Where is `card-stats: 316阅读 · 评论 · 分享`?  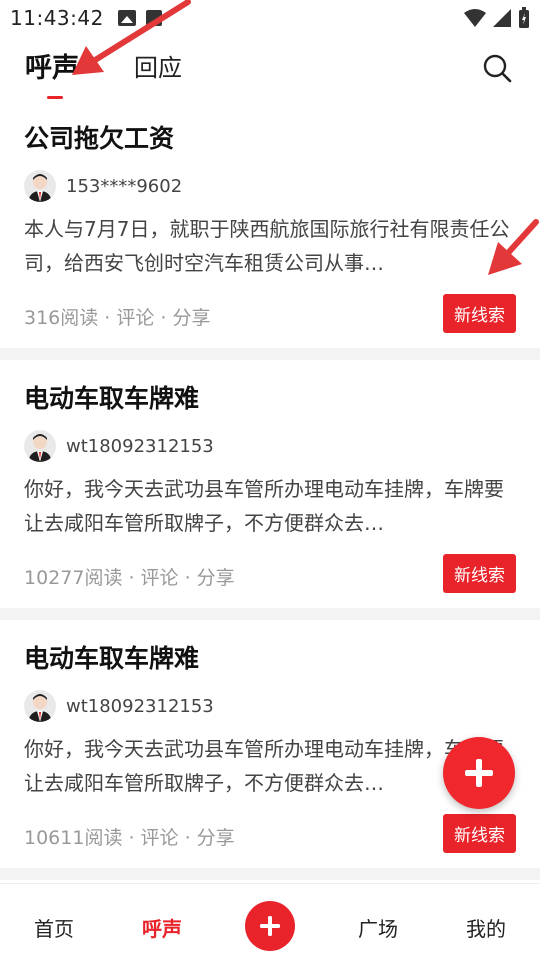
card-stats: 316阅读 · 评论 · 分享 is located at coordinates (117, 317).